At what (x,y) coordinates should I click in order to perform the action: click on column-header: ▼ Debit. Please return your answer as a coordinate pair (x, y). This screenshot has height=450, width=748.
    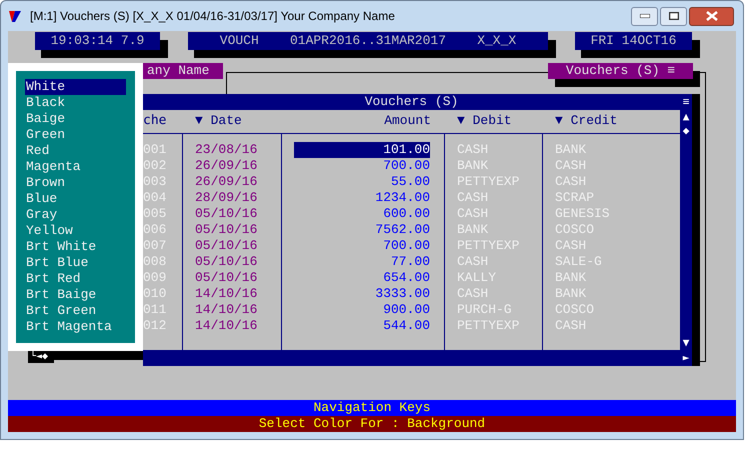
    Looking at the image, I should click on (484, 120).